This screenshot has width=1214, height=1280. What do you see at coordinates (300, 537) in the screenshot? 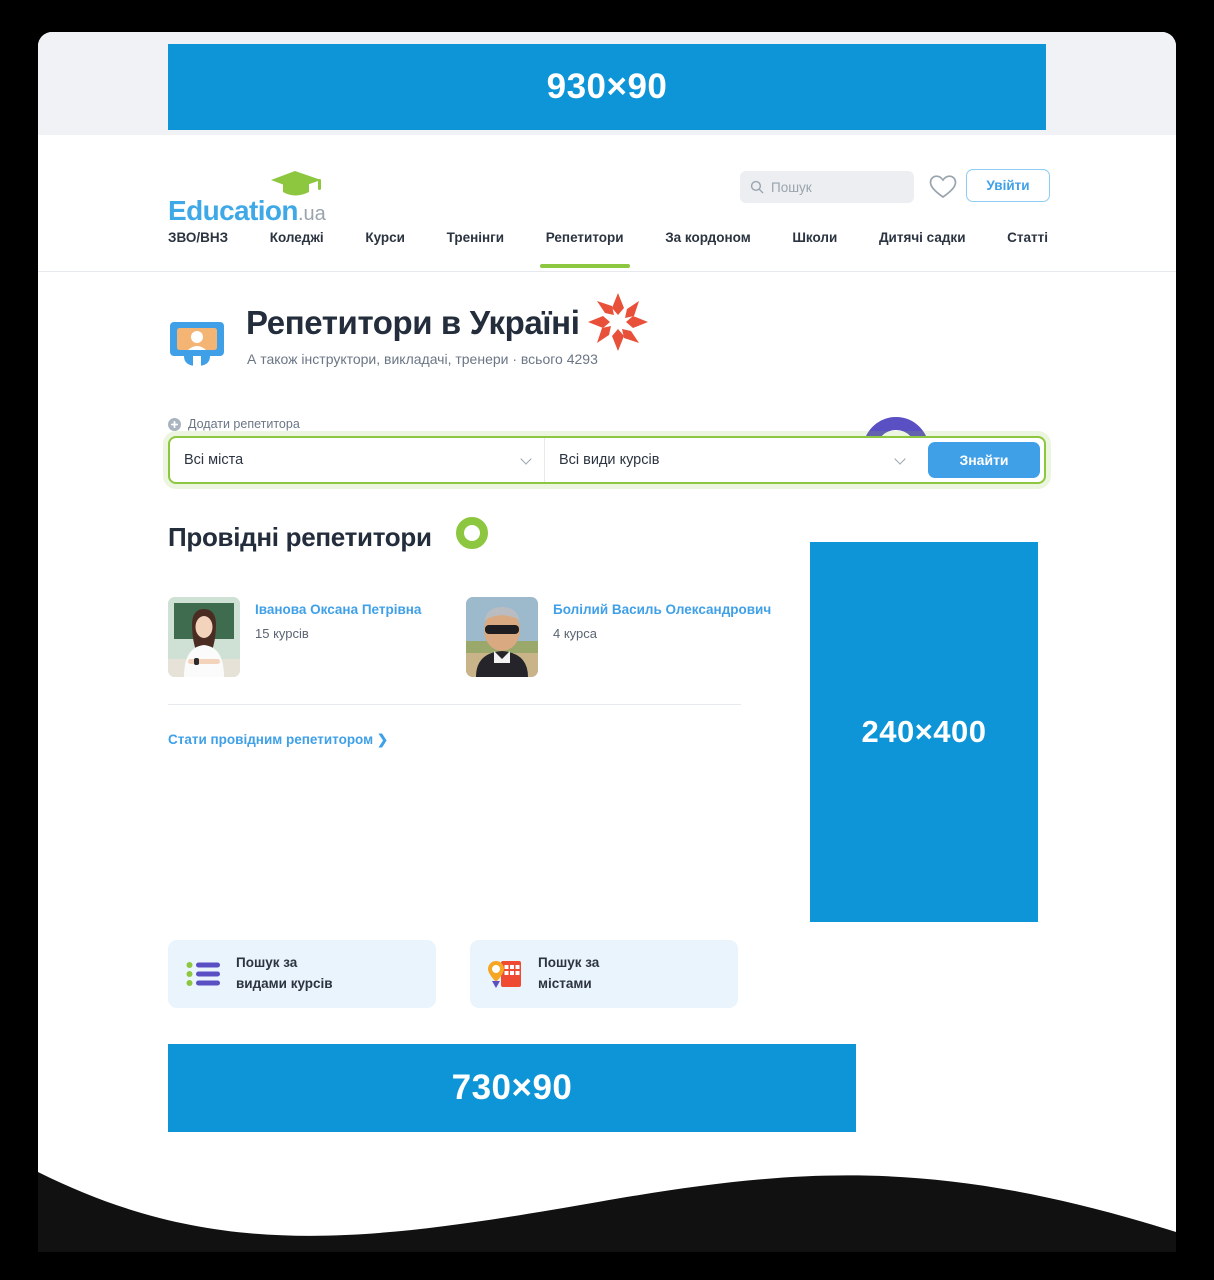
I see `leading-tutors-title: Провідні репетитори` at bounding box center [300, 537].